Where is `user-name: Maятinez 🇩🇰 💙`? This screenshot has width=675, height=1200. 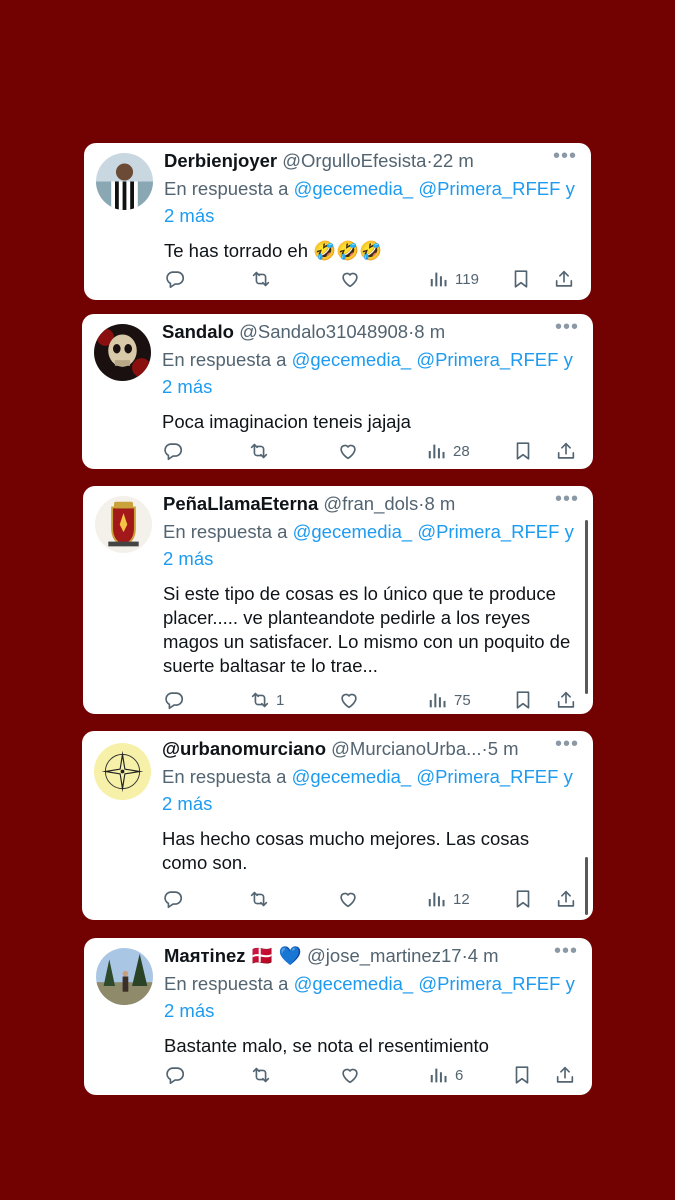 user-name: Maятinez 🇩🇰 💙 is located at coordinates (233, 955).